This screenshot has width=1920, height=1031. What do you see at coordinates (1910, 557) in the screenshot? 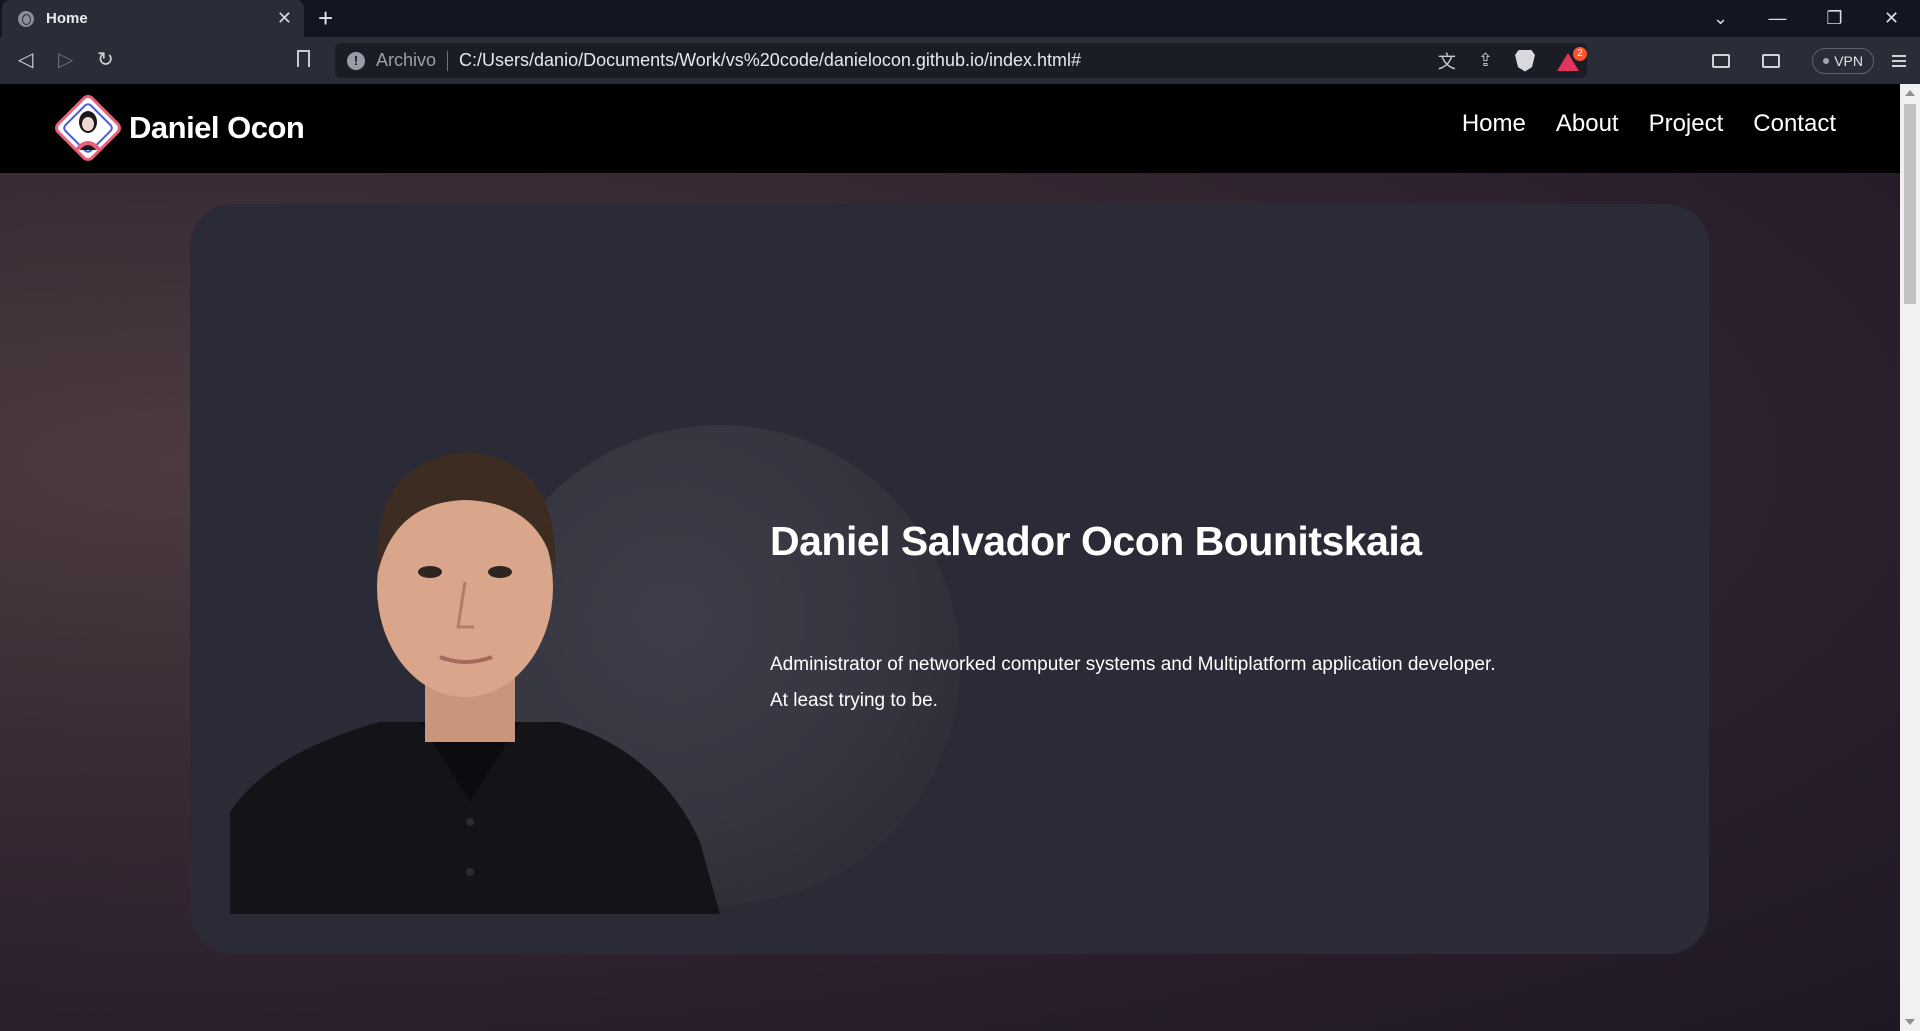
I see `page-scrollbar` at bounding box center [1910, 557].